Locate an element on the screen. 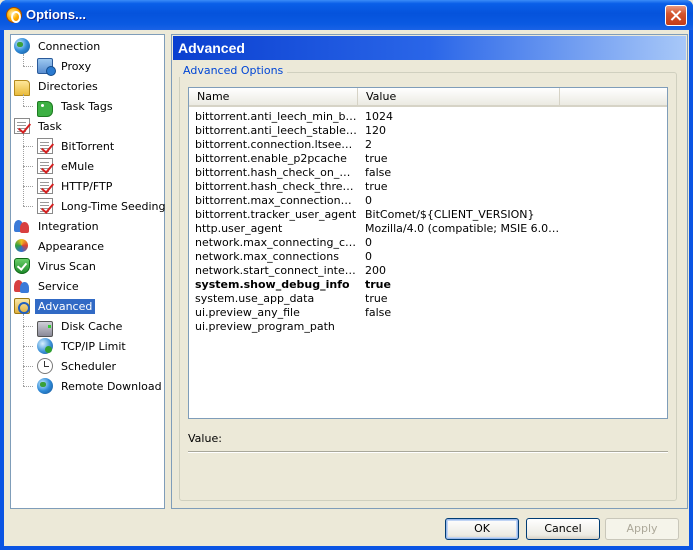 This screenshot has height=550, width=693. ok-button: OK is located at coordinates (482, 529).